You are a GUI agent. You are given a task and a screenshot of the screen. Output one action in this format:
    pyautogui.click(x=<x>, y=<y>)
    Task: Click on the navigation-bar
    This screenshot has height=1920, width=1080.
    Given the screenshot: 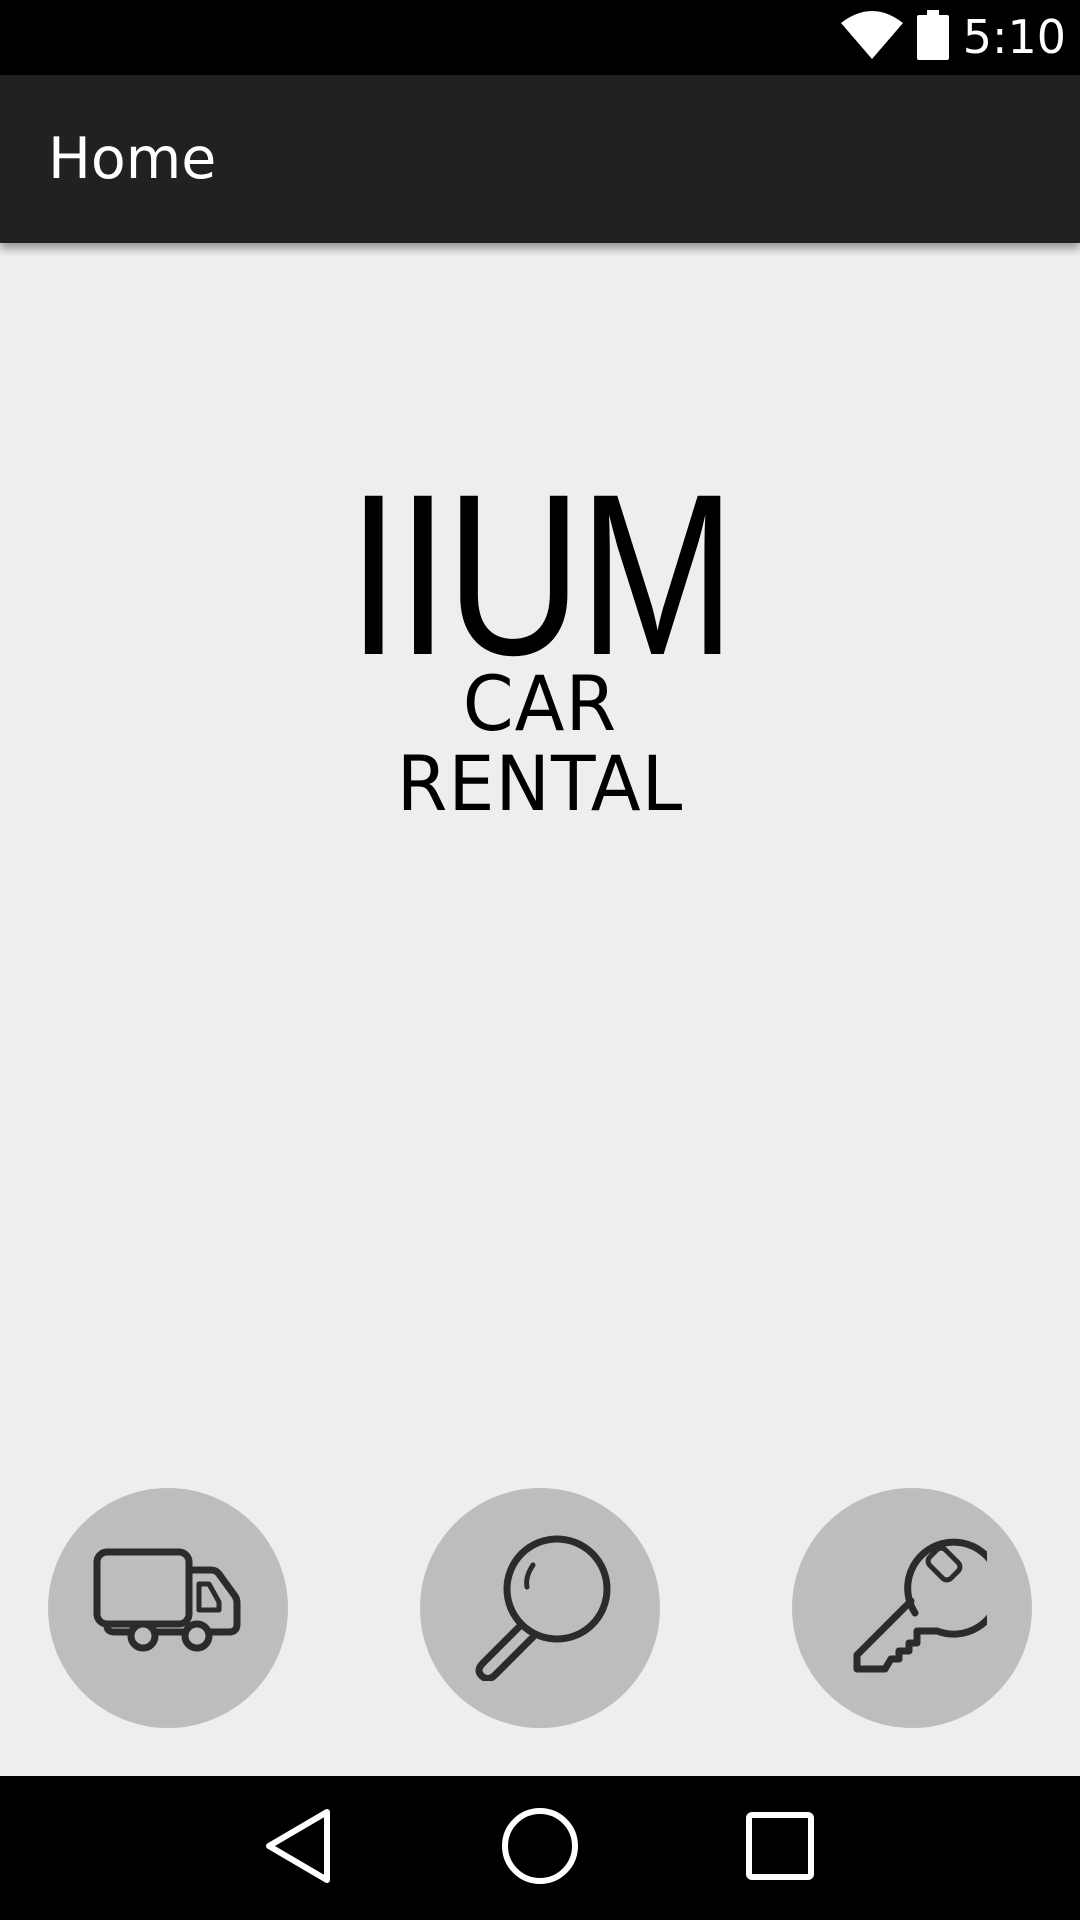 What is the action you would take?
    pyautogui.click(x=540, y=1848)
    